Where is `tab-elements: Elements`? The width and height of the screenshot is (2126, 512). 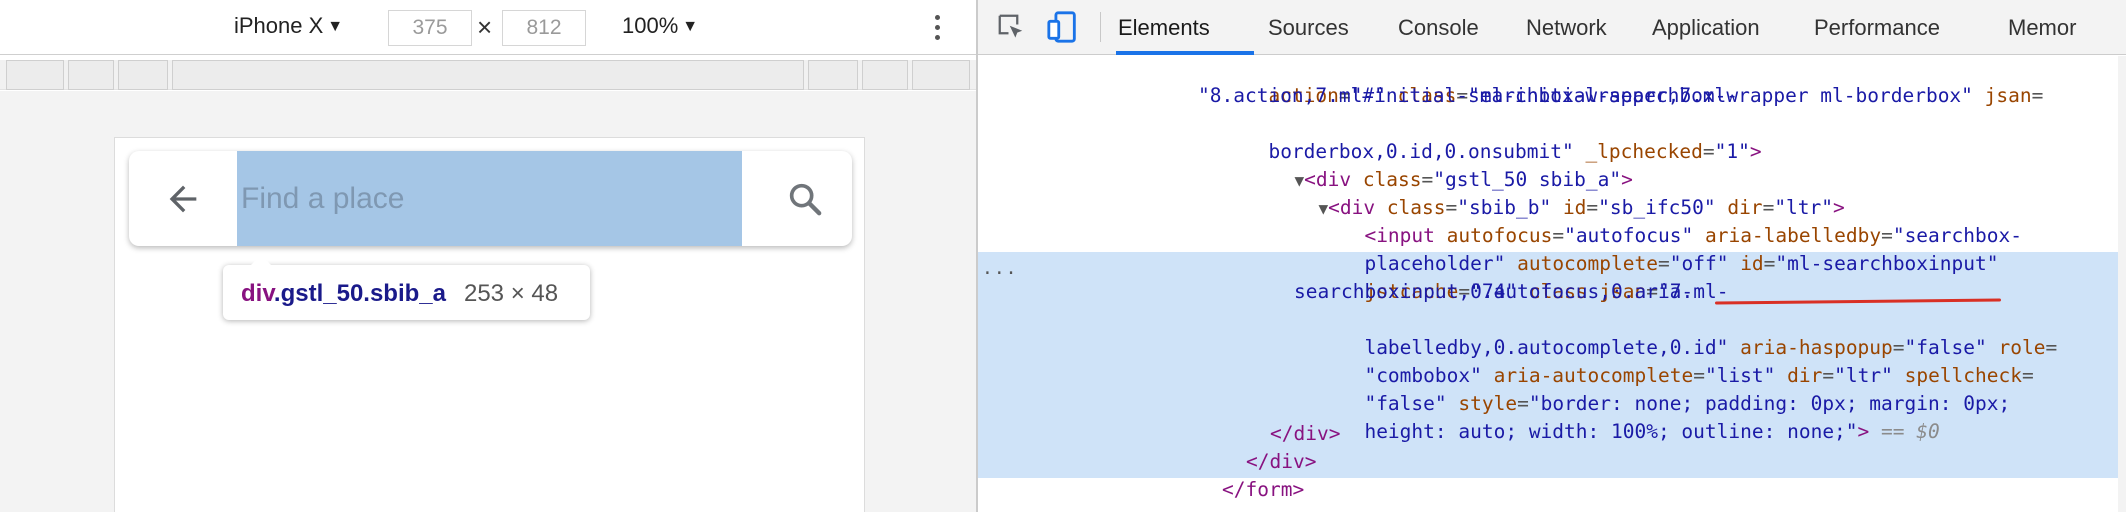
tab-elements: Elements is located at coordinates (1164, 27).